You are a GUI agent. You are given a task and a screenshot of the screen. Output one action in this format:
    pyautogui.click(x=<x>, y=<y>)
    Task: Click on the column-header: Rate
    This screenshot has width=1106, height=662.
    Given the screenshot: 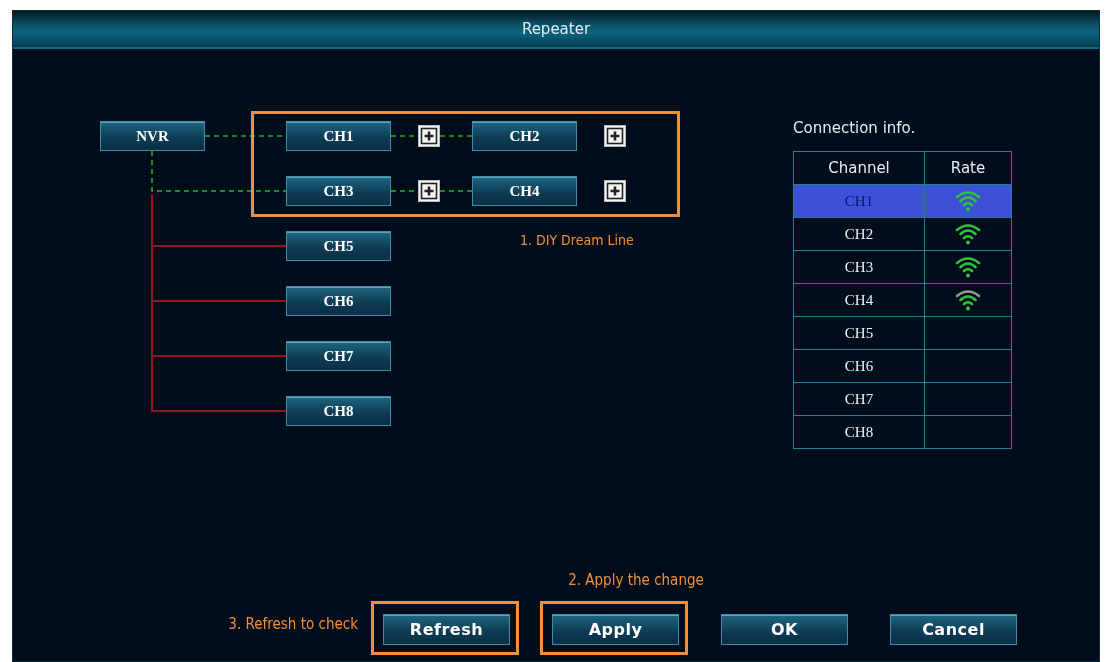 What is the action you would take?
    pyautogui.click(x=968, y=168)
    